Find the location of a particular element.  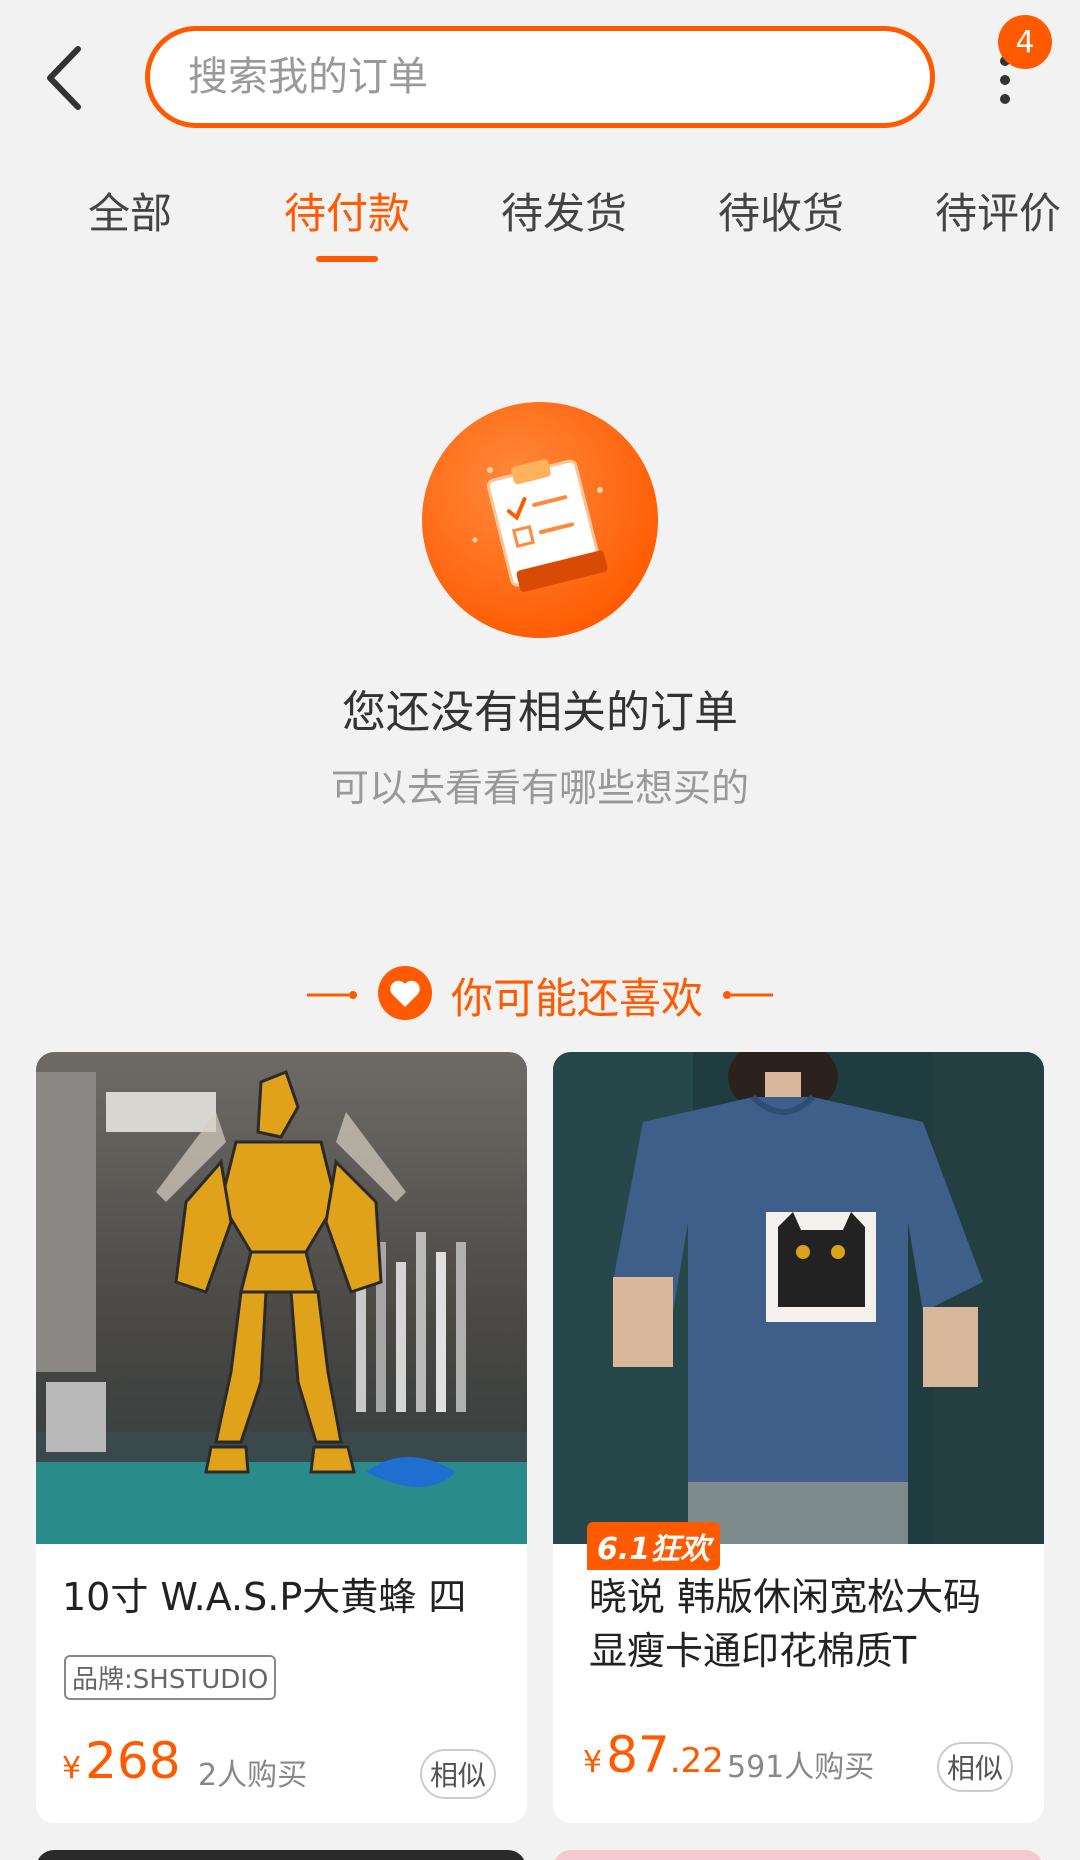

shirt-print-text: I have a cat is located at coordinates (815, 1316).